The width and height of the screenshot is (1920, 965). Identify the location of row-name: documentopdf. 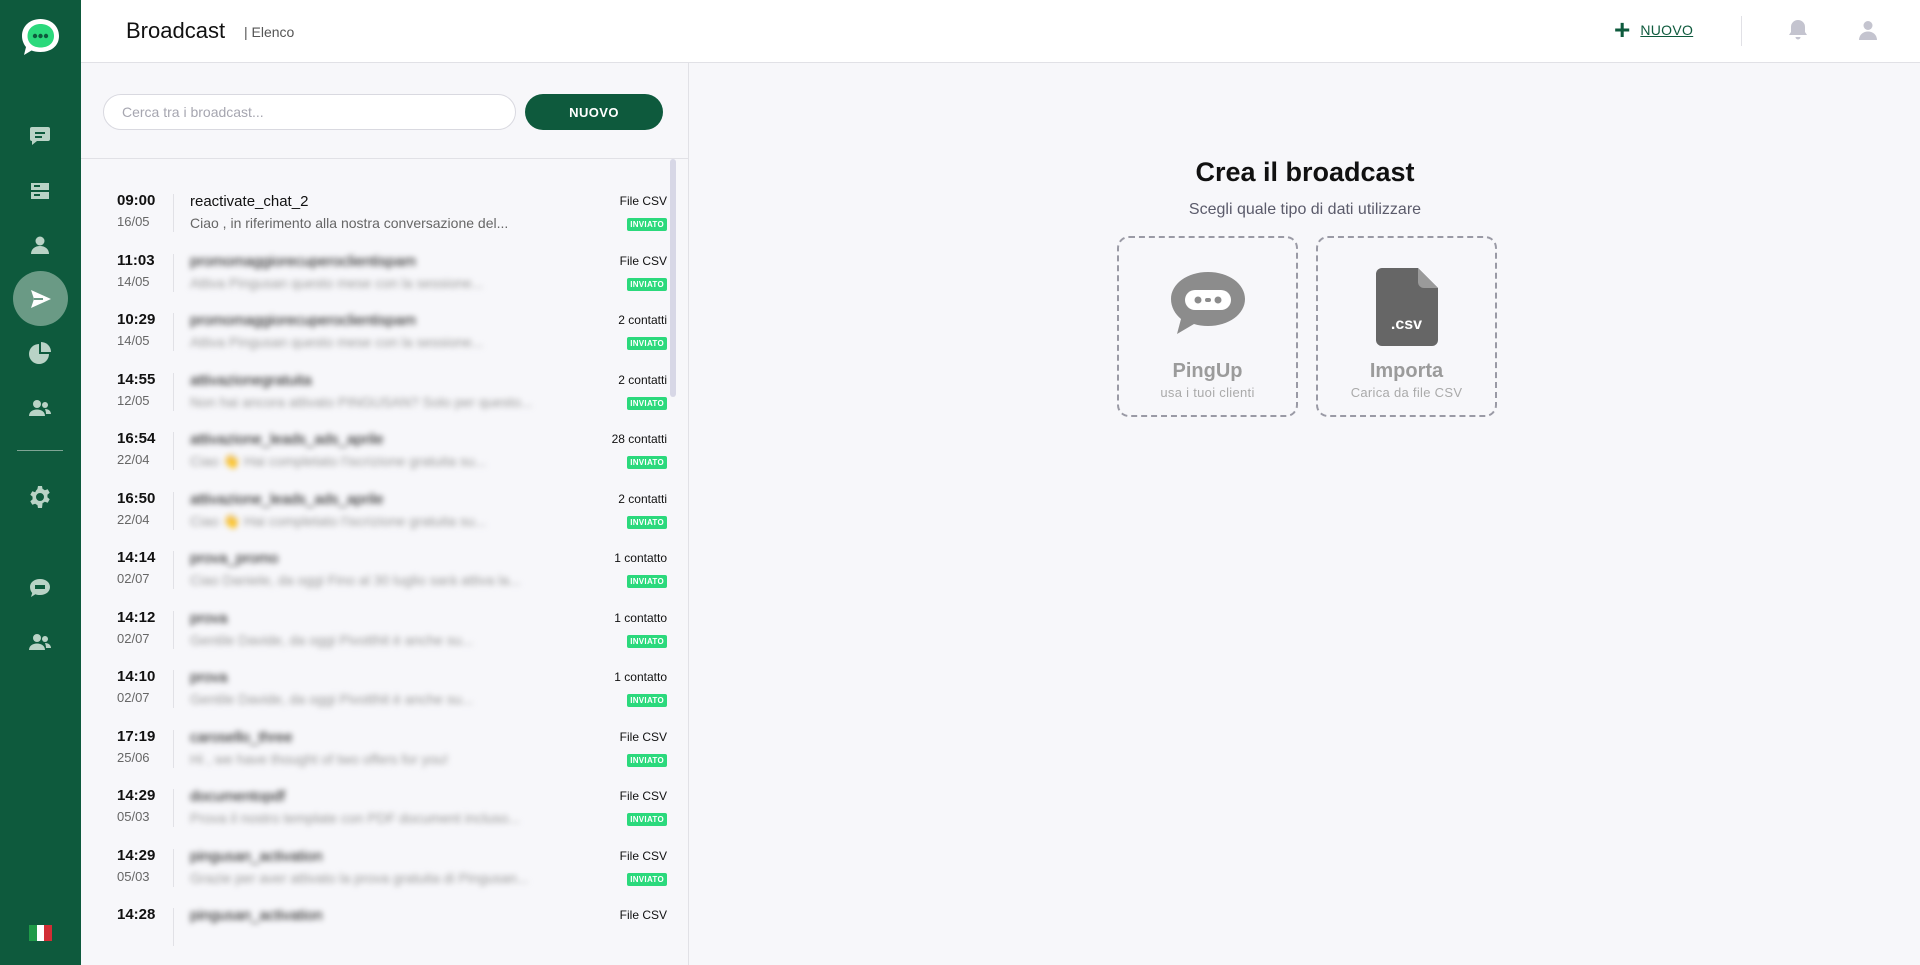
(238, 796).